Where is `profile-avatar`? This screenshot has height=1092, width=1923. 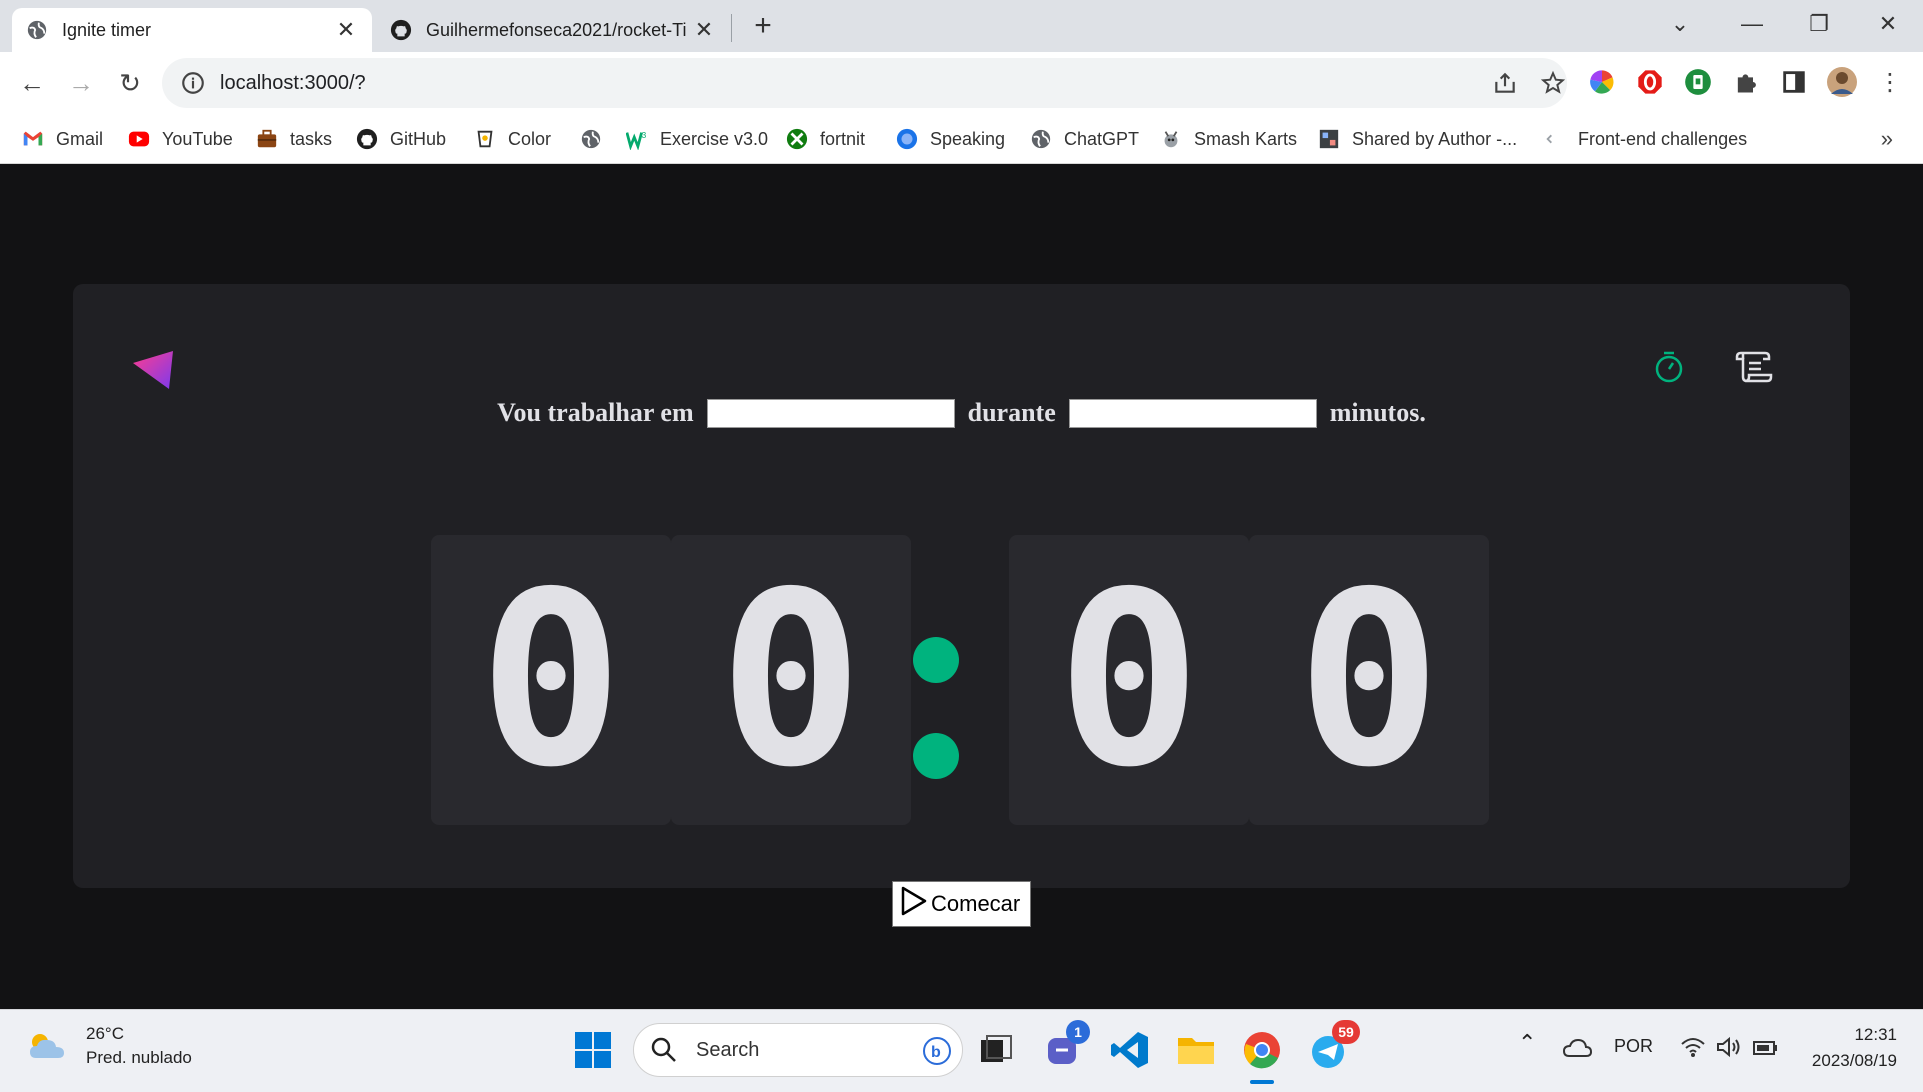
profile-avatar is located at coordinates (1842, 82).